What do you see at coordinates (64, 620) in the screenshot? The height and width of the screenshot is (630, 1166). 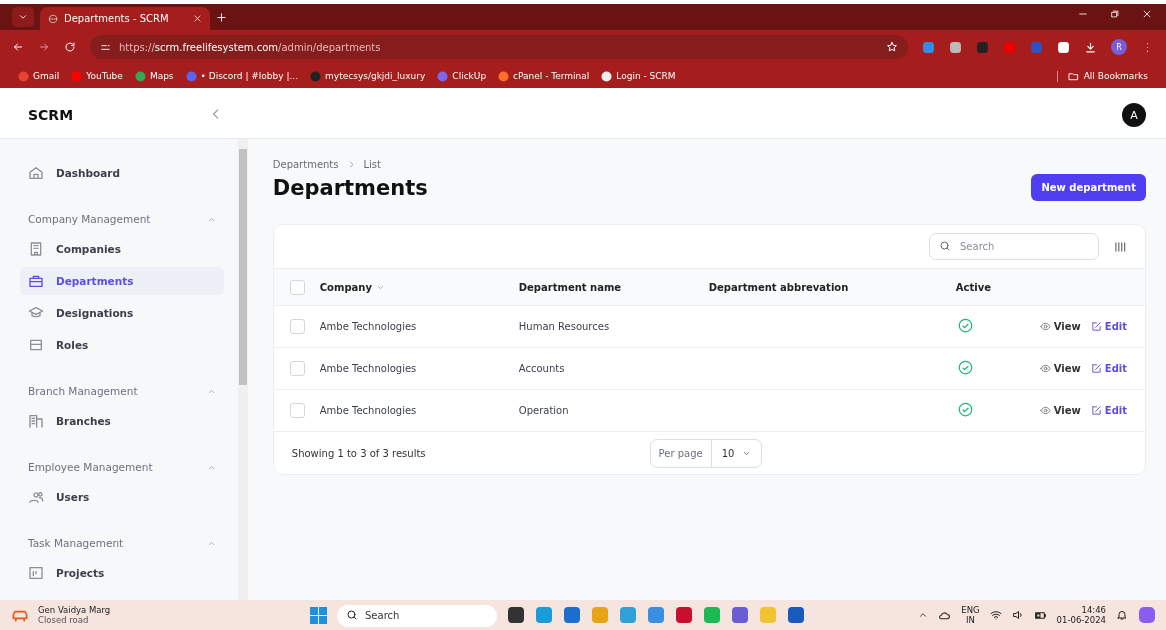 I see `weather-subtitle: Closed road` at bounding box center [64, 620].